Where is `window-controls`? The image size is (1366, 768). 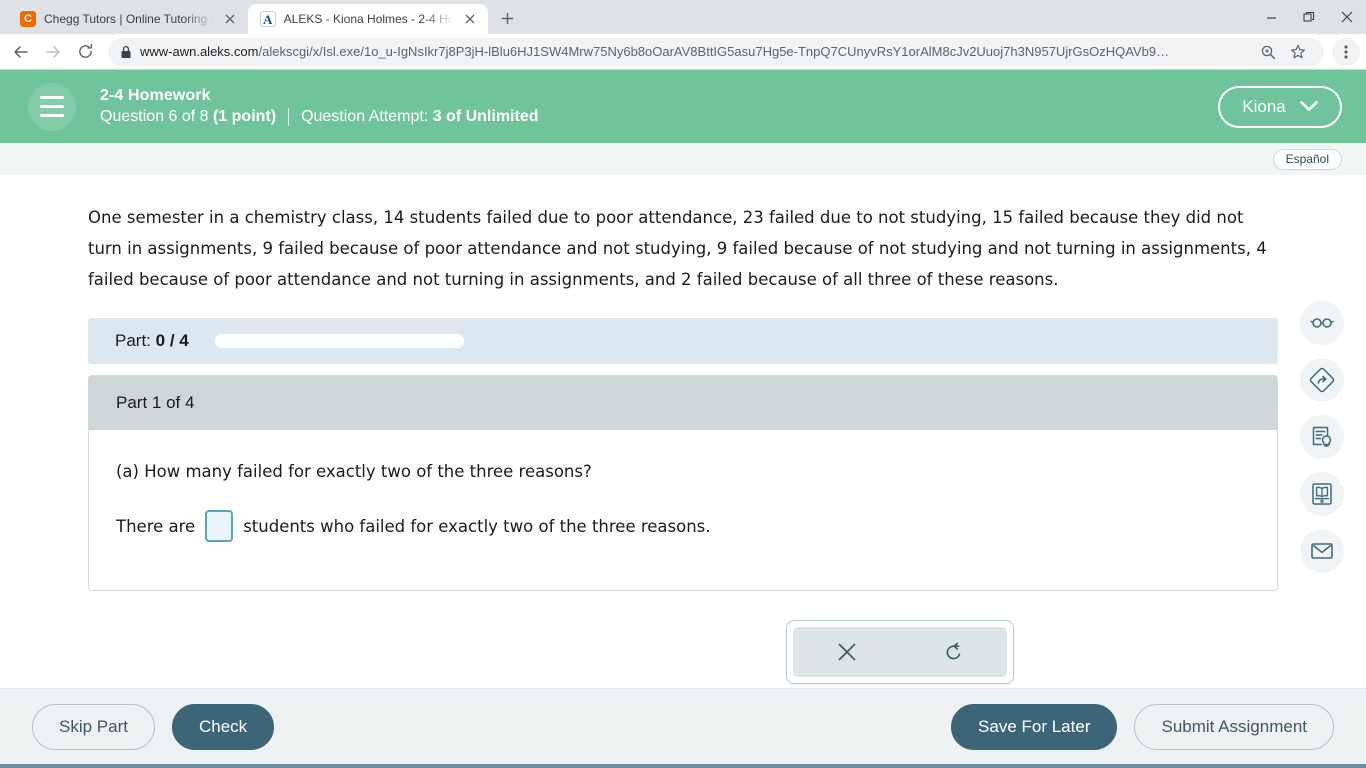
window-controls is located at coordinates (1309, 17).